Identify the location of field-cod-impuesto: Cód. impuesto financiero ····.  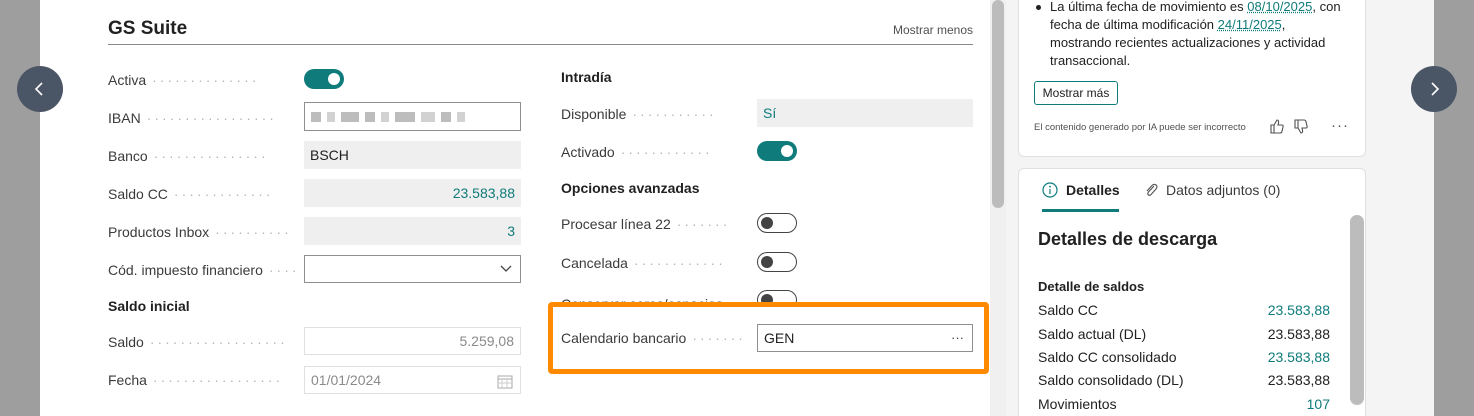
(203, 270).